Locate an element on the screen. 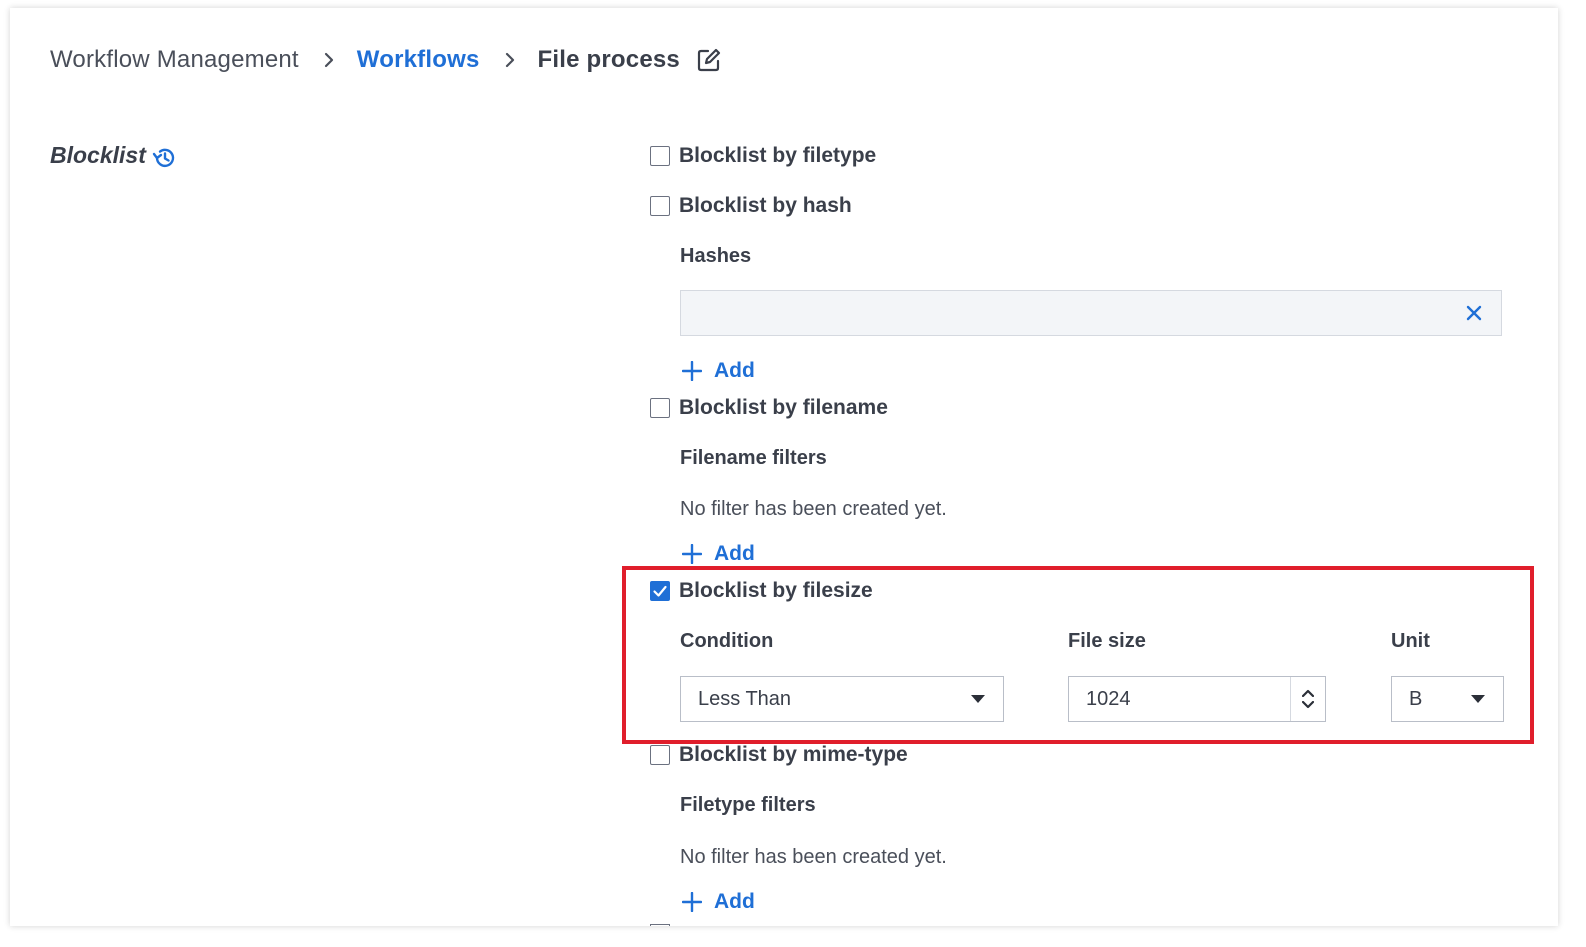 This screenshot has height=947, width=1586. filename-filters-label: Filename filters is located at coordinates (753, 458).